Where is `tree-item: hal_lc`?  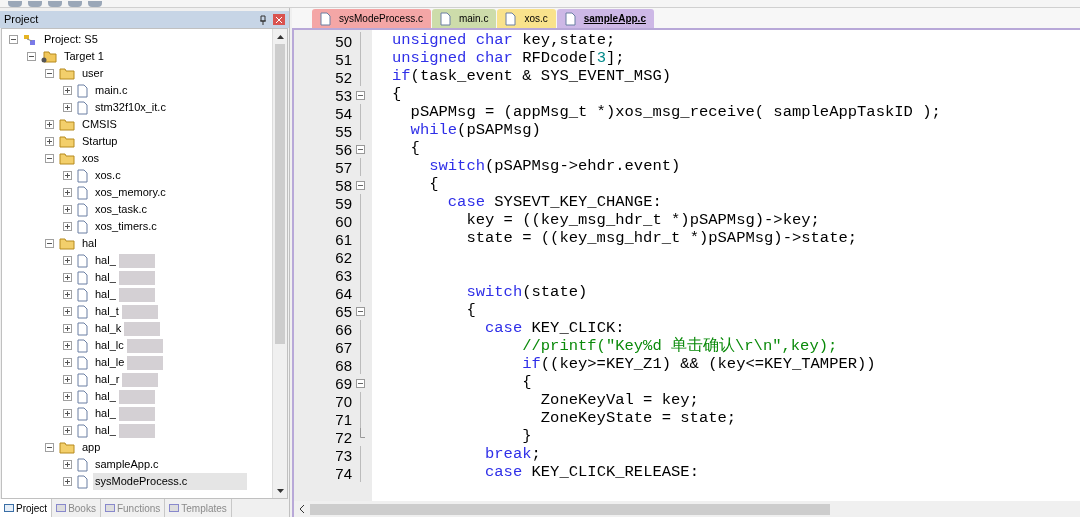
tree-item: hal_lc is located at coordinates (109, 345).